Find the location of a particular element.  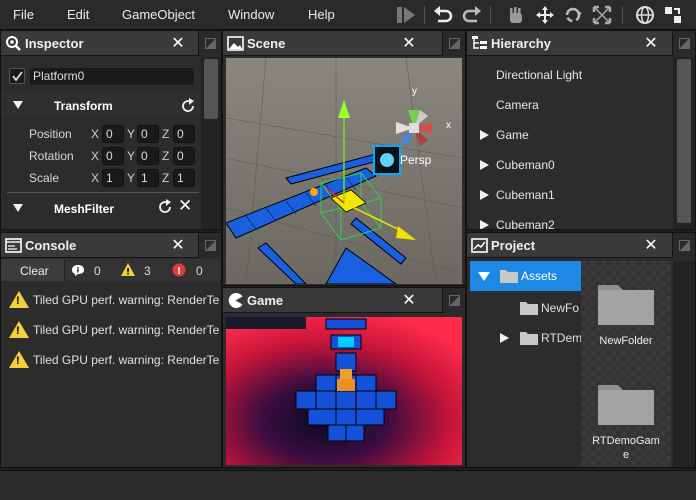

scale-label: Scale is located at coordinates (44, 178).